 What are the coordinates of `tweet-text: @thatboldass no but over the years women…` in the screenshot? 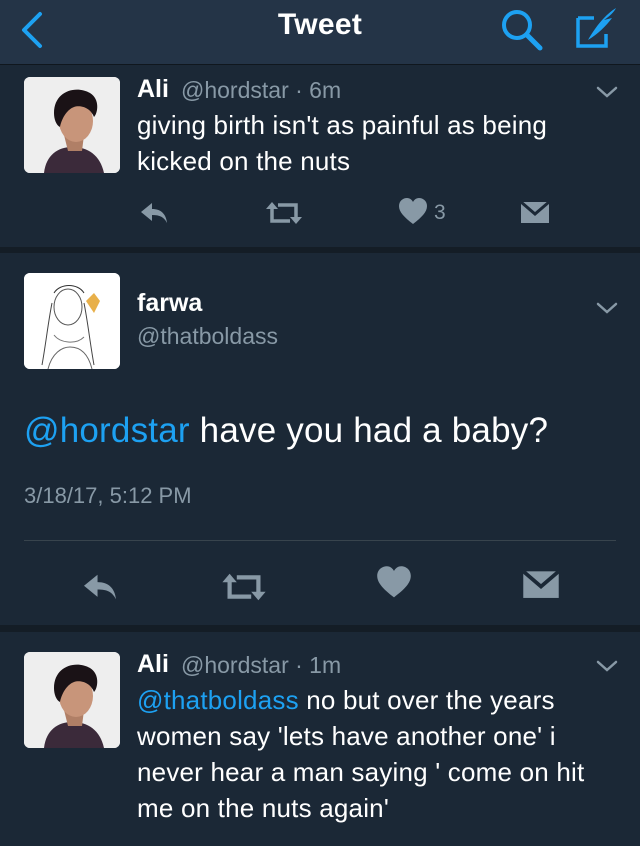 It's located at (377, 754).